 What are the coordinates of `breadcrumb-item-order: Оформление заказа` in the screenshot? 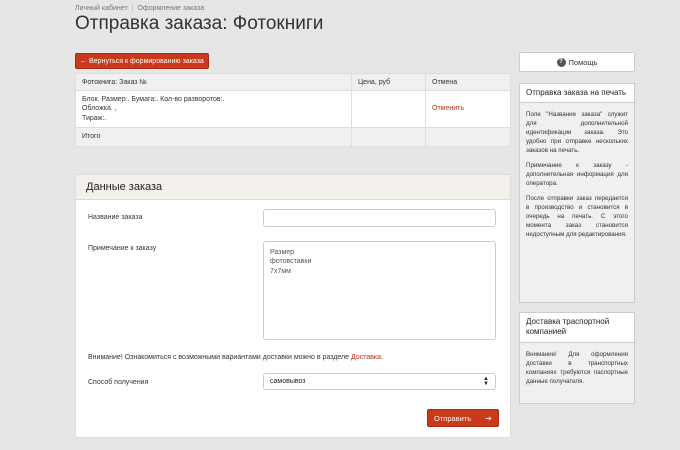 It's located at (171, 8).